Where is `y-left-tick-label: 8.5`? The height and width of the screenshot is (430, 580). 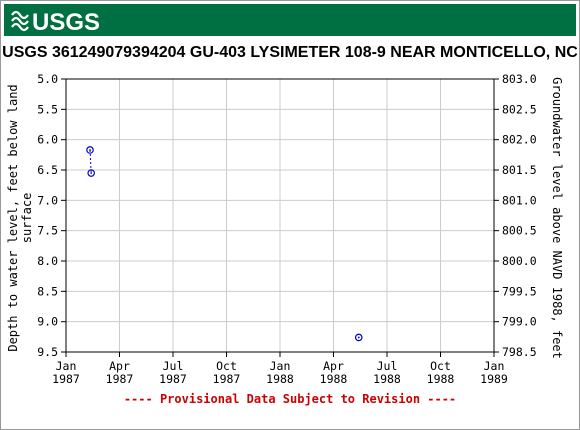
y-left-tick-label: 8.5 is located at coordinates (47, 291).